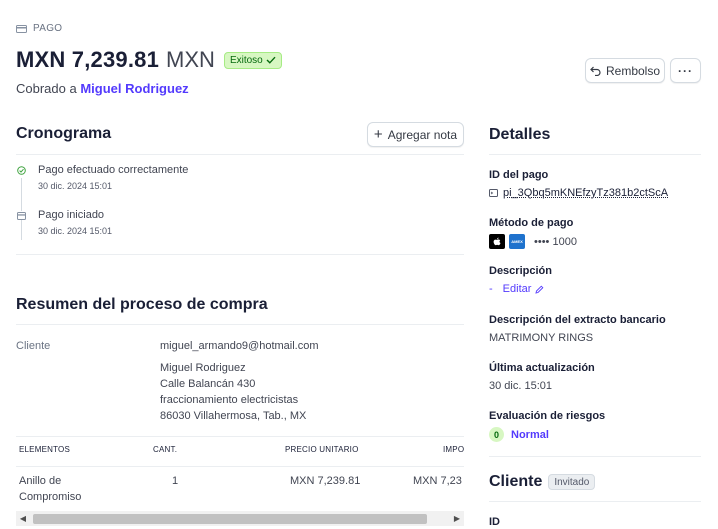 This screenshot has height=529, width=718. I want to click on risk-evaluation-label: Evaluación de riesgos, so click(547, 416).